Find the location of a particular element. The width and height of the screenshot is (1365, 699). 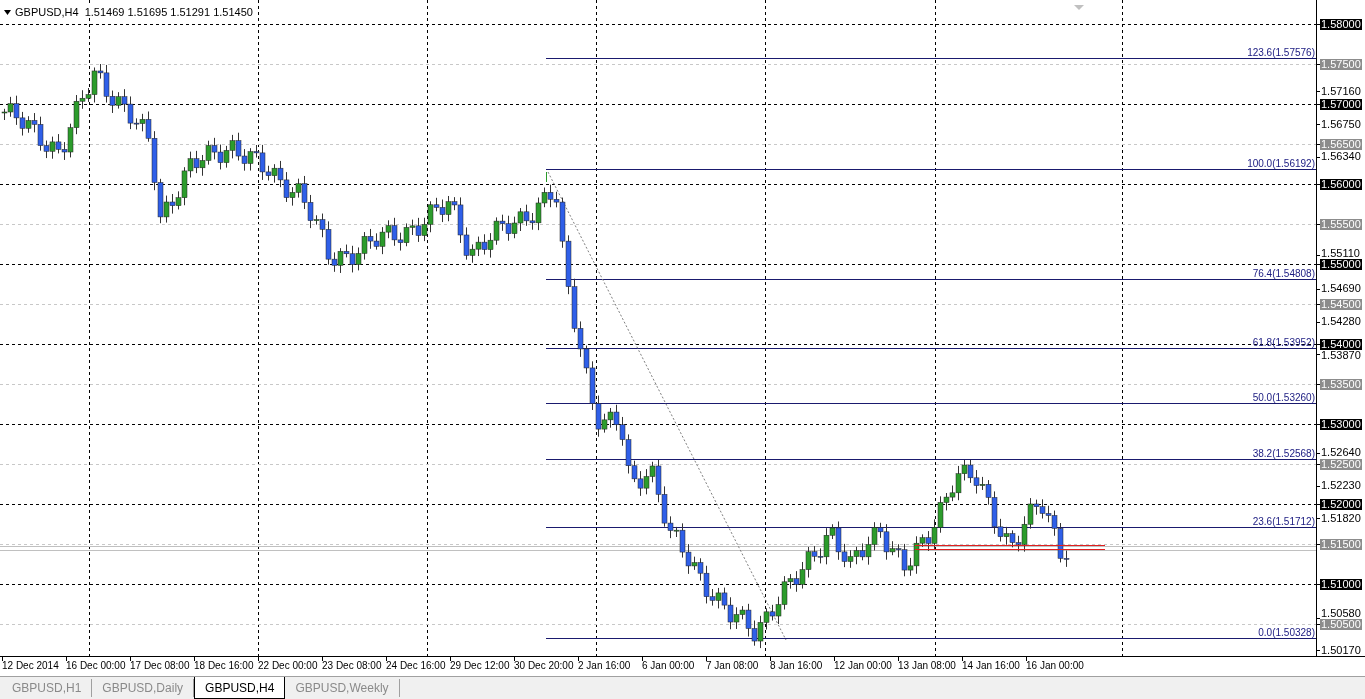

price-level-label: 1.51500 is located at coordinates (1341, 544).